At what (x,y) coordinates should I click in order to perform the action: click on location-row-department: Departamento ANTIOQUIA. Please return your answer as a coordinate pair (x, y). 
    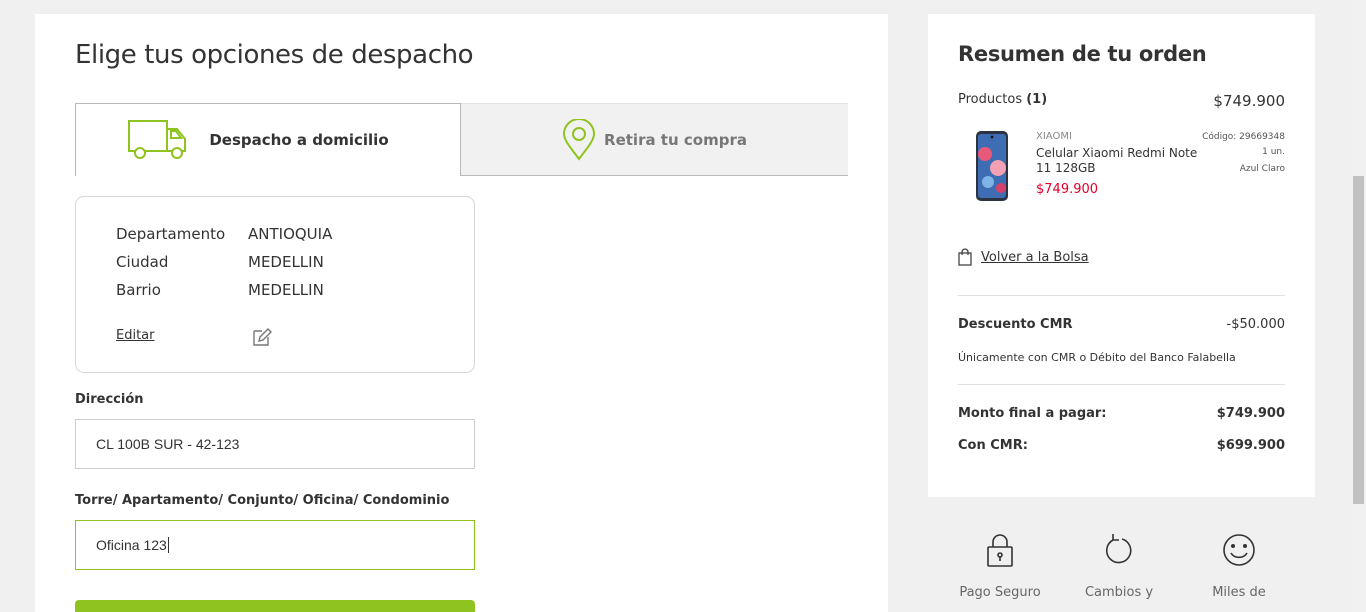
    Looking at the image, I should click on (224, 234).